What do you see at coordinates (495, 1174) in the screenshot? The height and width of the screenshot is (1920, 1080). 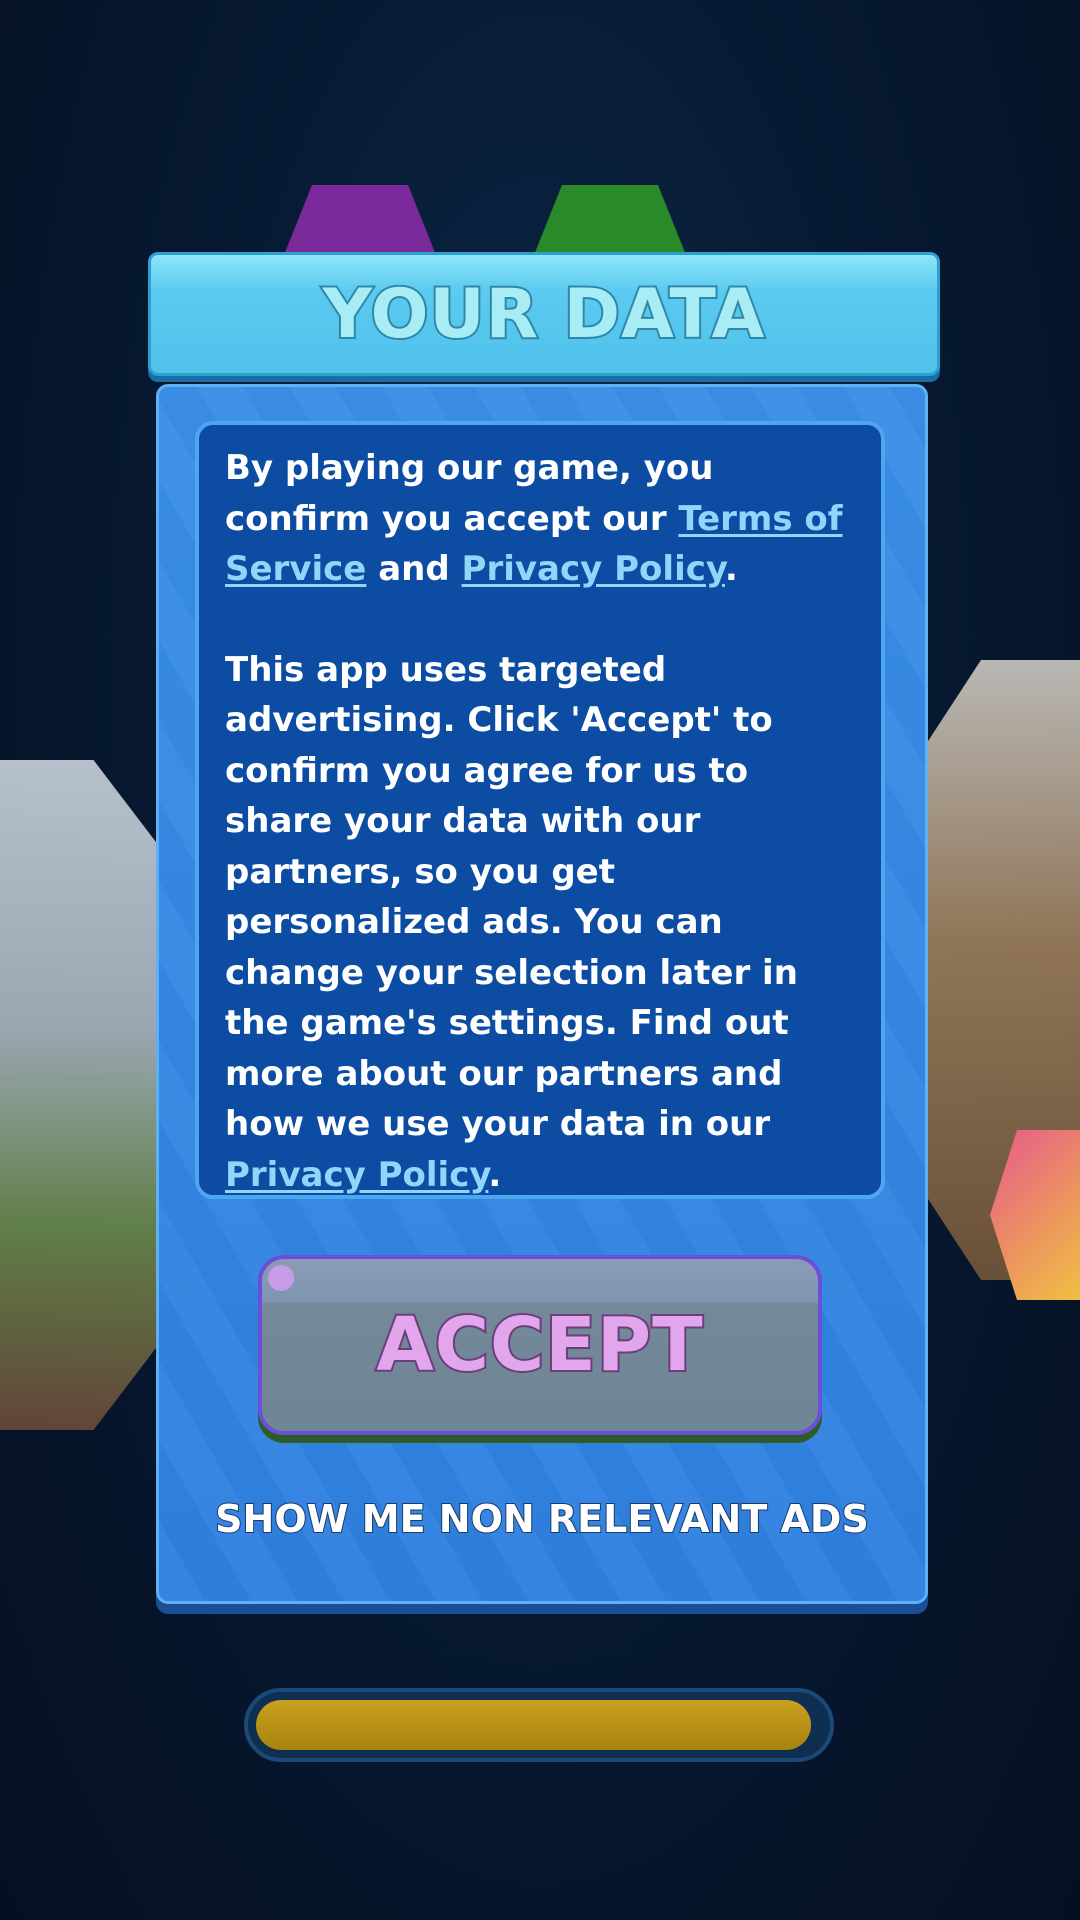 I see `ads-paragraph-period: .` at bounding box center [495, 1174].